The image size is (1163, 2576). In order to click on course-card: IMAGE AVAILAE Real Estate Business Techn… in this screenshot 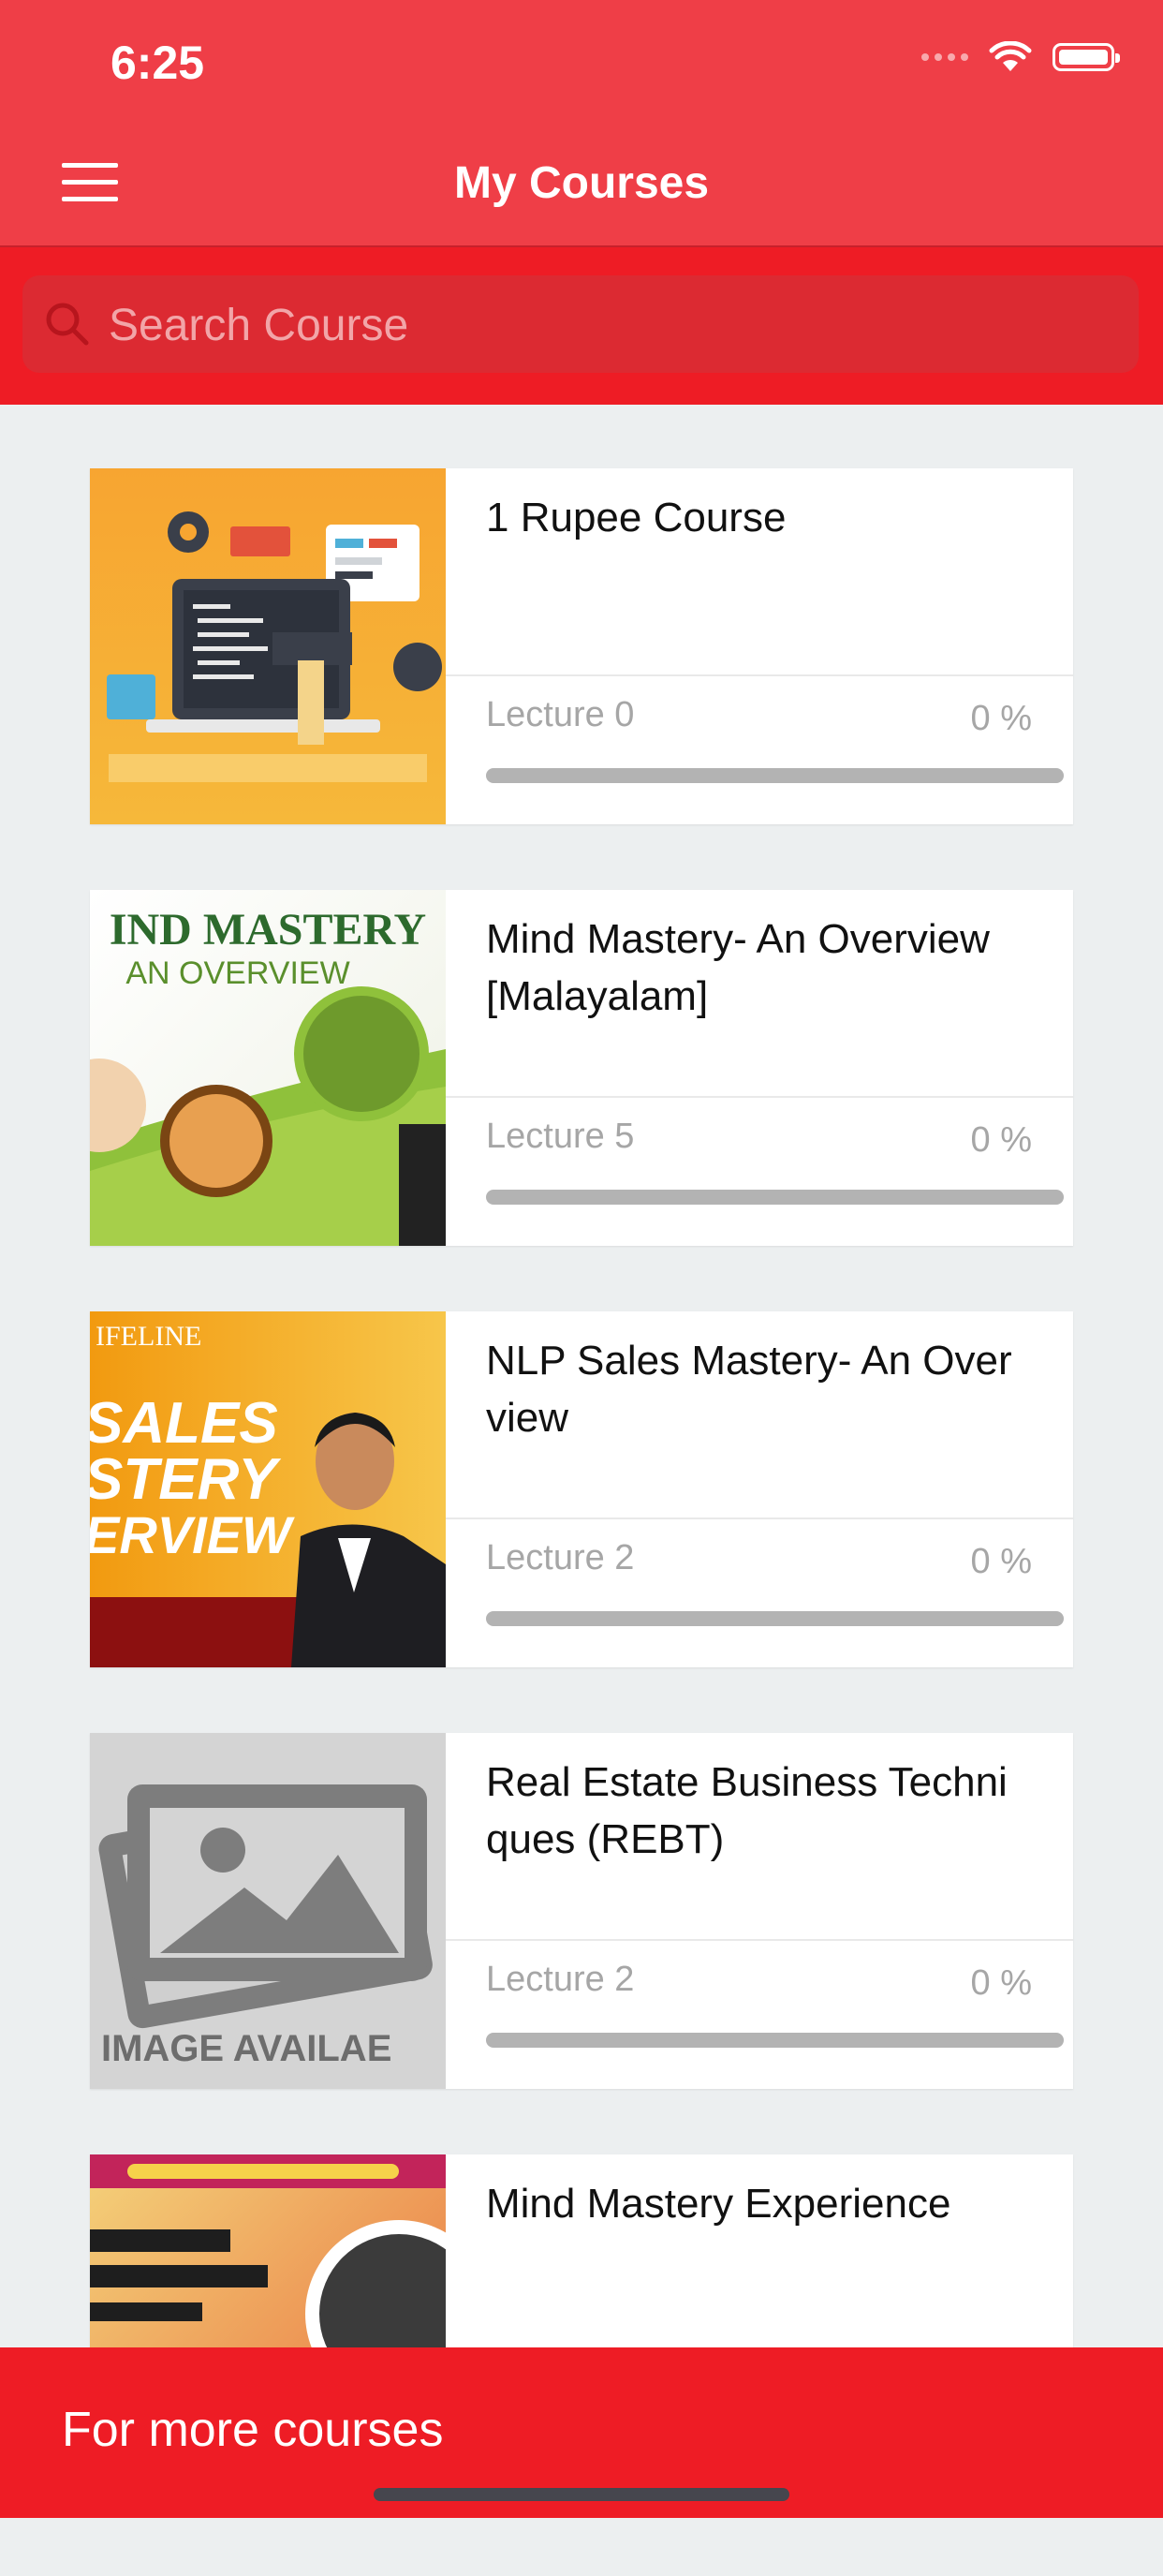, I will do `click(581, 1911)`.